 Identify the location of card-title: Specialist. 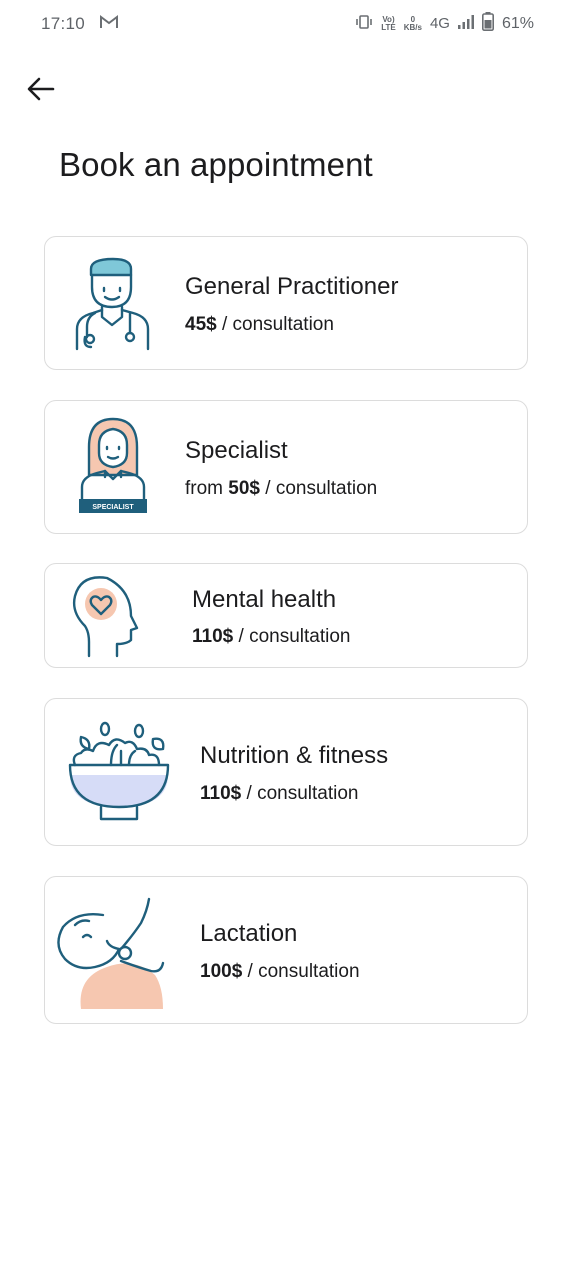
(236, 450).